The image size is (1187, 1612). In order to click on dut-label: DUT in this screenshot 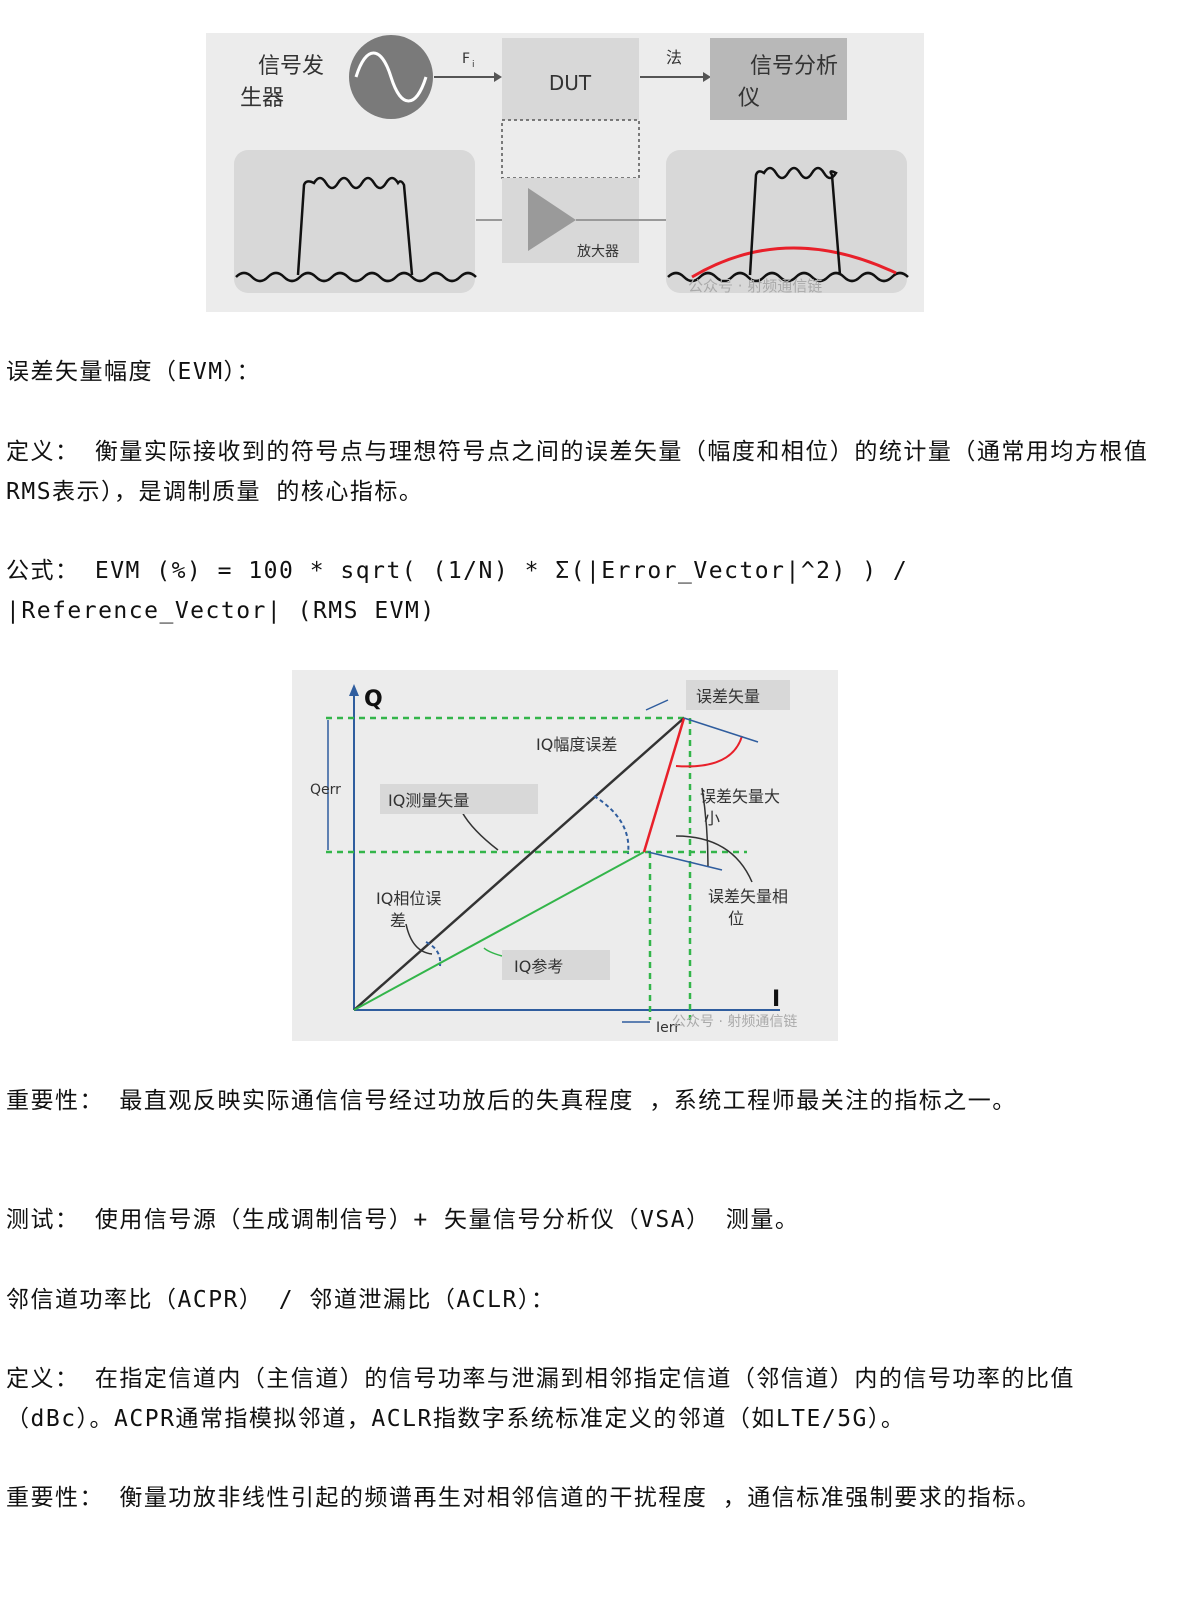, I will do `click(570, 83)`.